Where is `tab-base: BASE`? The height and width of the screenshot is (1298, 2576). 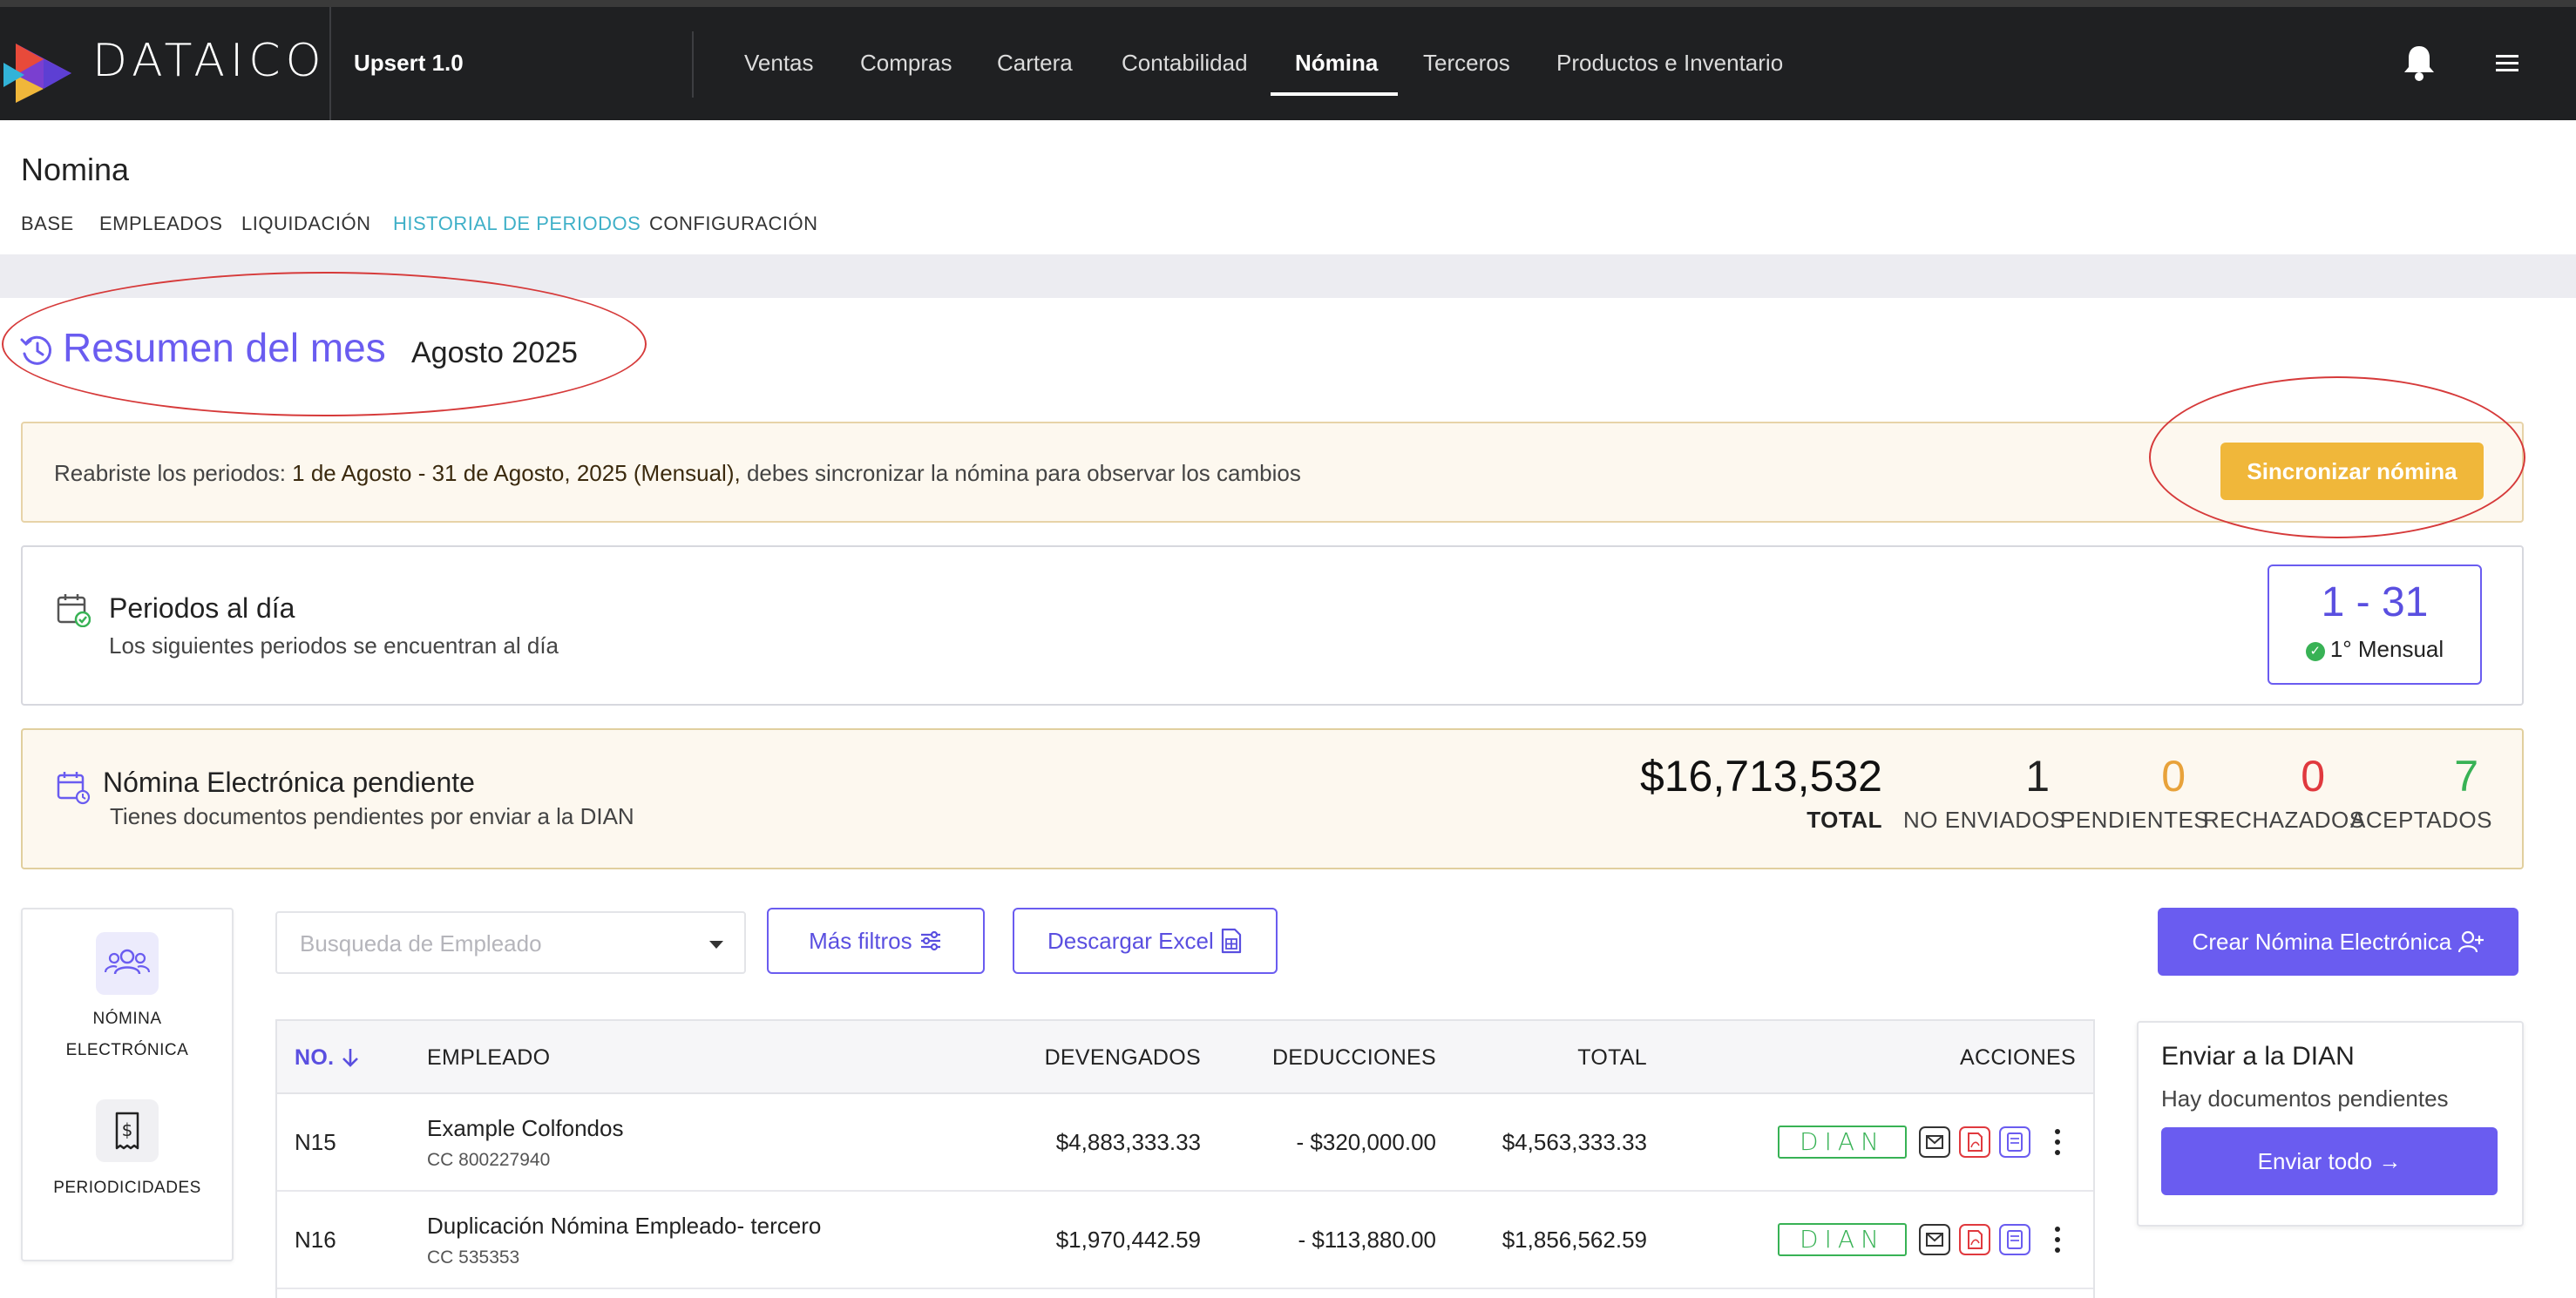
tab-base: BASE is located at coordinates (48, 224).